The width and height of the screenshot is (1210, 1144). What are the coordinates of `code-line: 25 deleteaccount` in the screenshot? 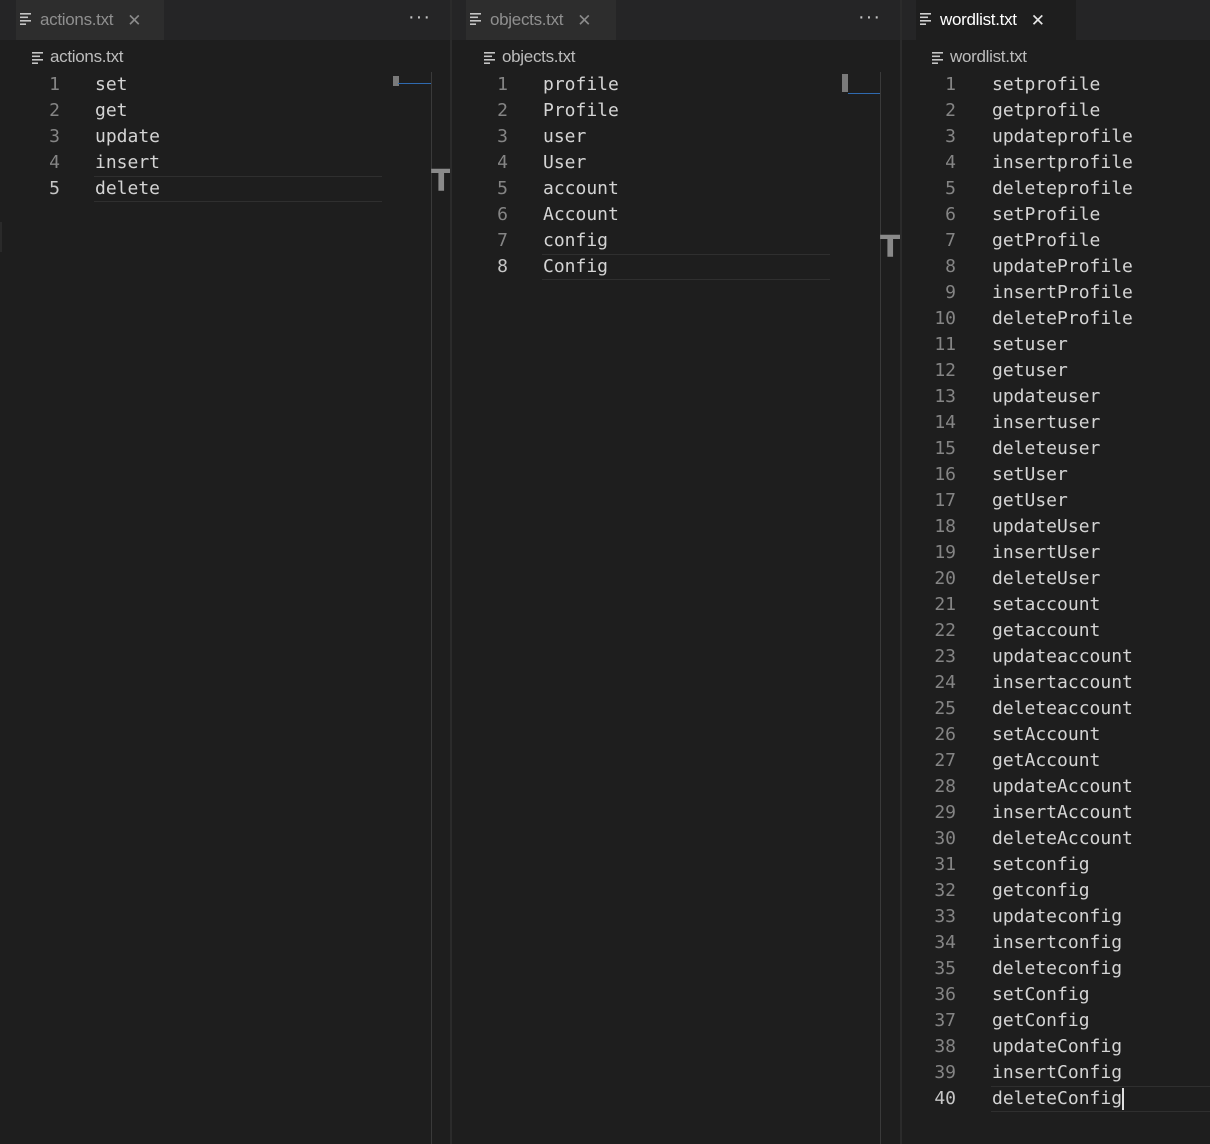 It's located at (1056, 709).